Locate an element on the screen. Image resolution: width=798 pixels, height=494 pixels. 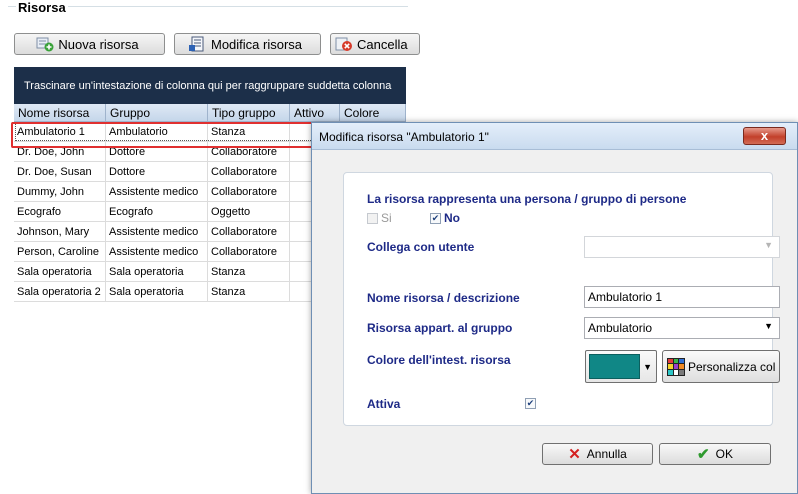
new-resource-label: Nuova risorsa is located at coordinates (98, 44).